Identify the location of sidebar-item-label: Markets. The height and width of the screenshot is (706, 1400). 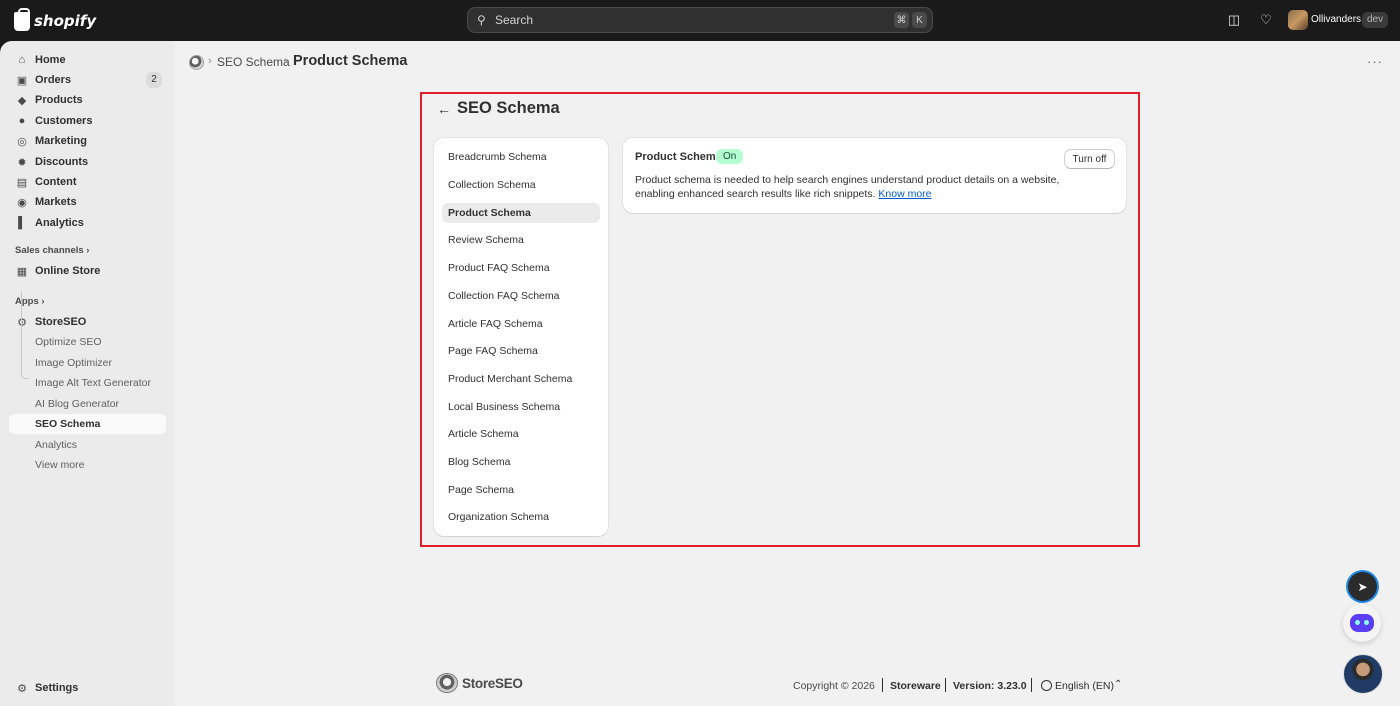
(56, 202).